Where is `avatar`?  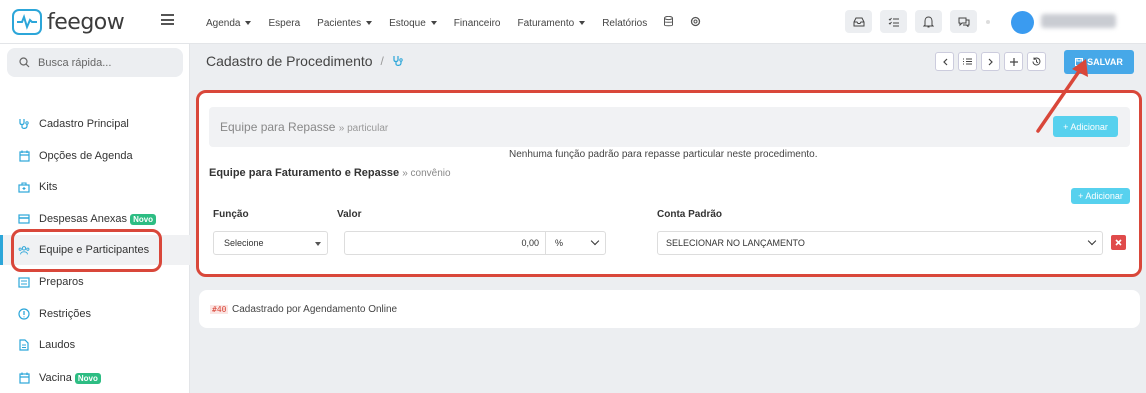
avatar is located at coordinates (1022, 22).